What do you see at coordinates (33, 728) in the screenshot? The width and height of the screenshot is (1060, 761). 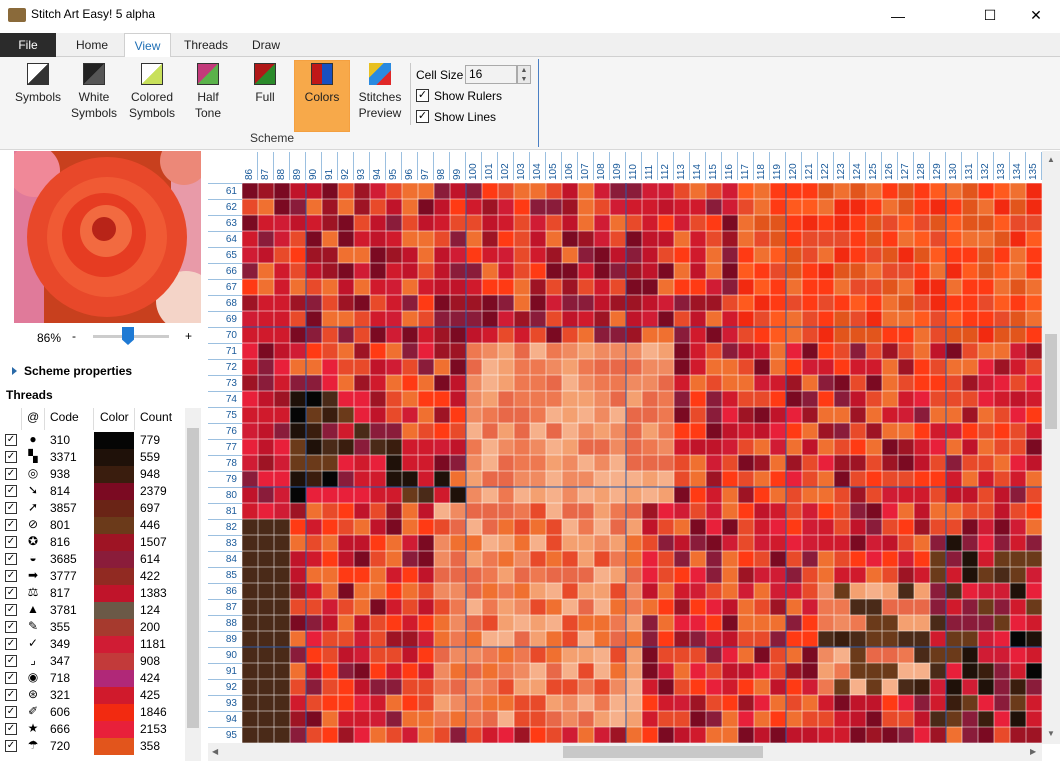 I see `thread-symbol-icon: ★` at bounding box center [33, 728].